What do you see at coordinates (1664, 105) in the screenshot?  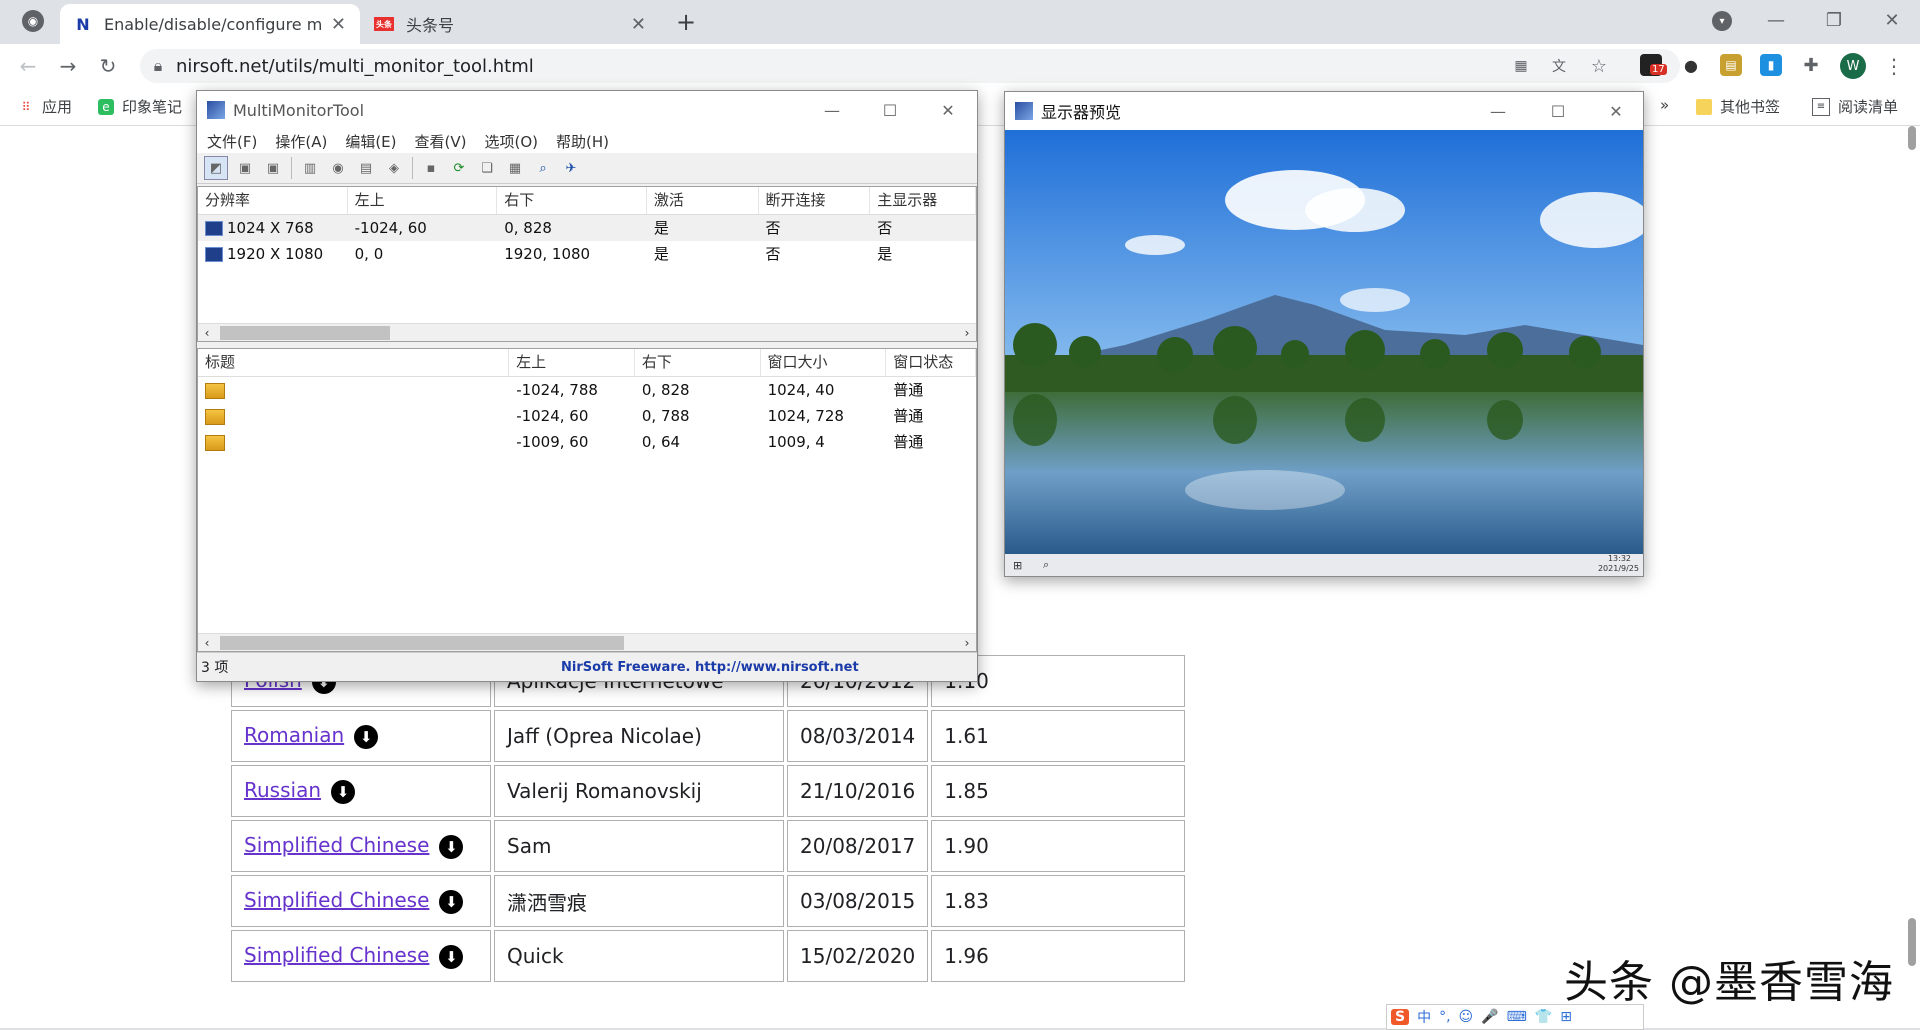 I see `bookmarks-overflow-button: »` at bounding box center [1664, 105].